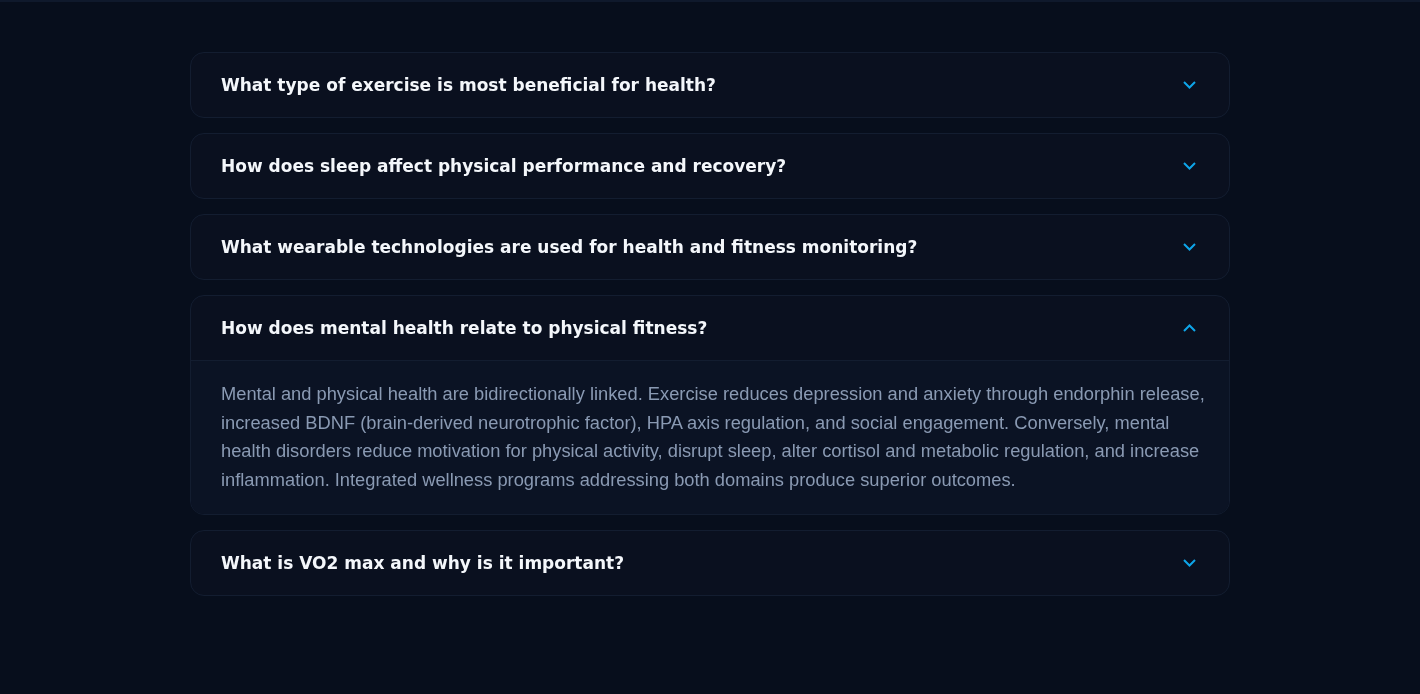 The image size is (1420, 694). What do you see at coordinates (710, 563) in the screenshot?
I see `faq-question: What is VO2 max and why is it important?` at bounding box center [710, 563].